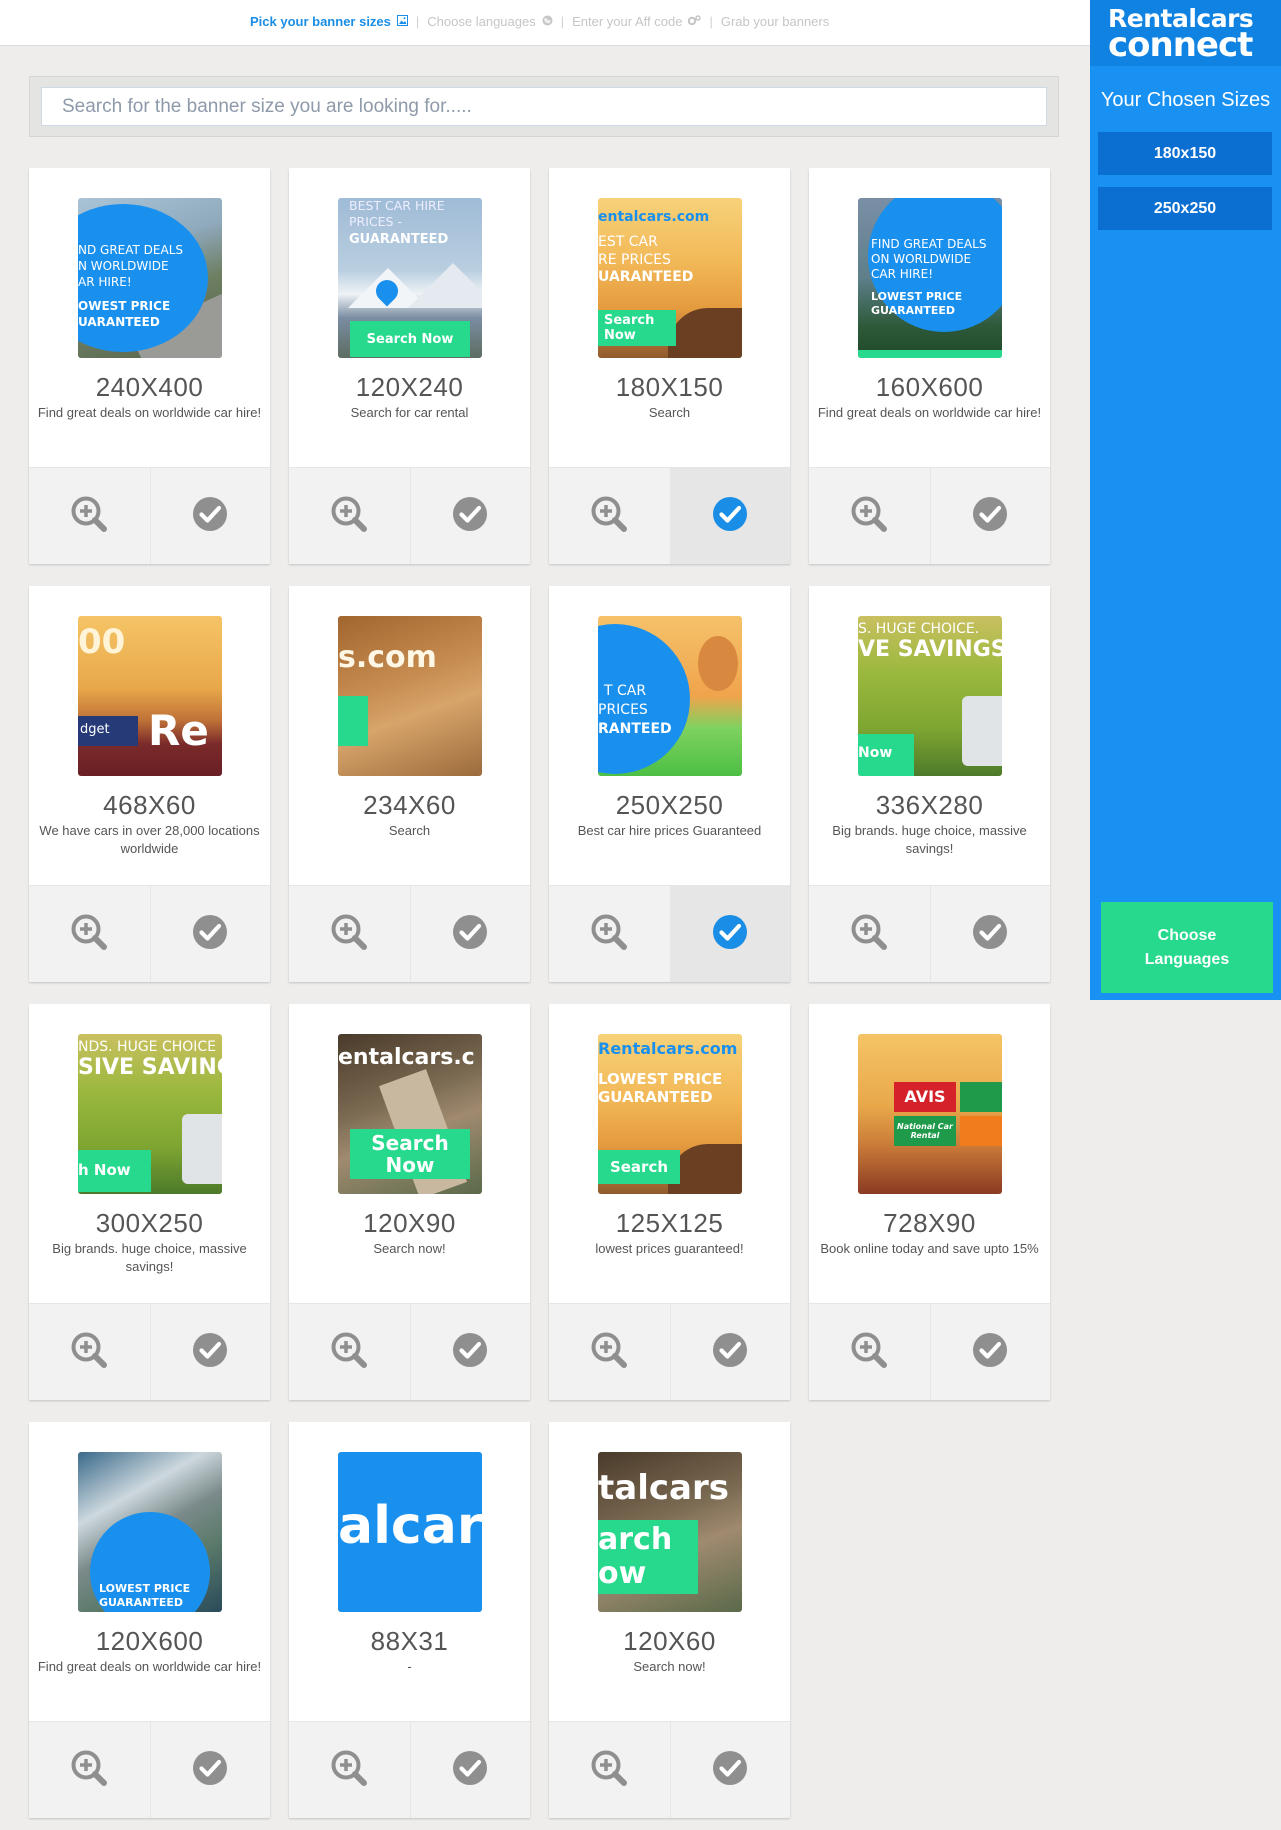 The image size is (1281, 1830). I want to click on chosen-size-item: 250x250, so click(1185, 208).